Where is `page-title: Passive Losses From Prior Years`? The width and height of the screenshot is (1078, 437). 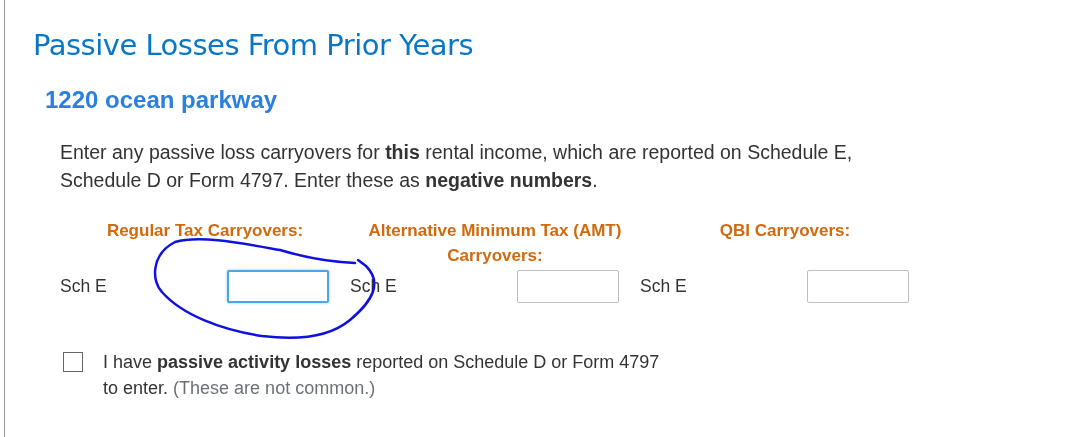 page-title: Passive Losses From Prior Years is located at coordinates (254, 45).